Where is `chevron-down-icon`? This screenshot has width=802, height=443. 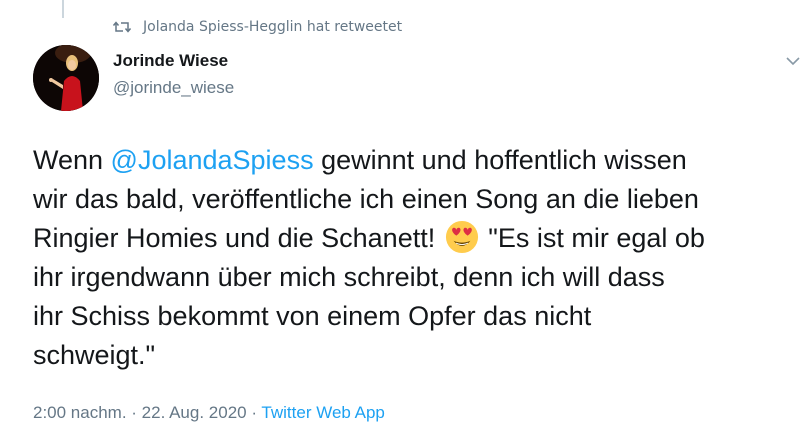
chevron-down-icon is located at coordinates (793, 61).